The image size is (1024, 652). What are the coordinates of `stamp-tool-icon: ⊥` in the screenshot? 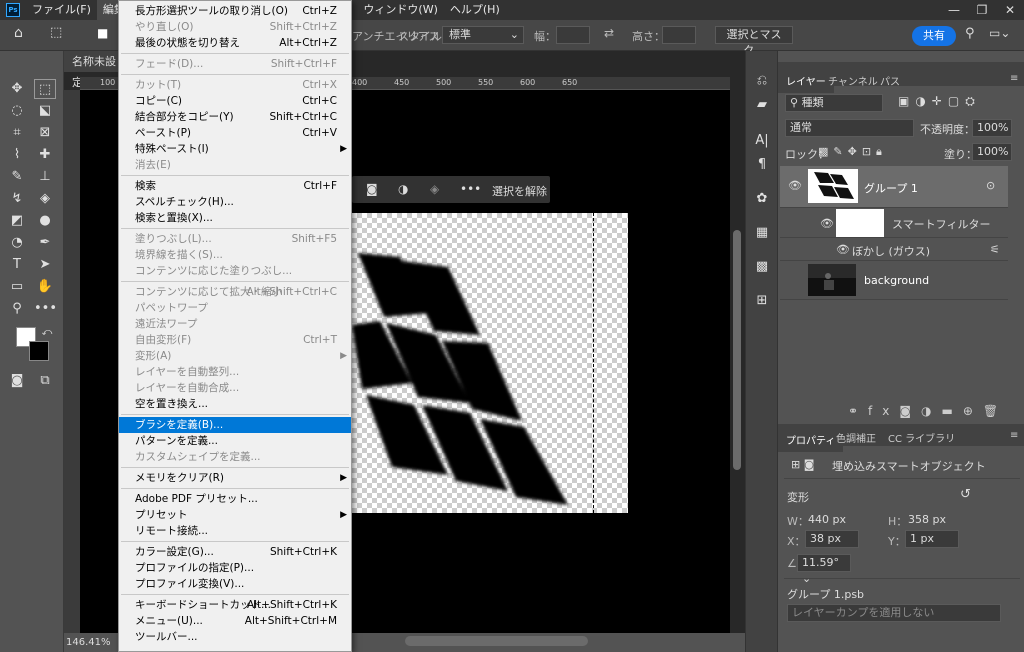 It's located at (45, 177).